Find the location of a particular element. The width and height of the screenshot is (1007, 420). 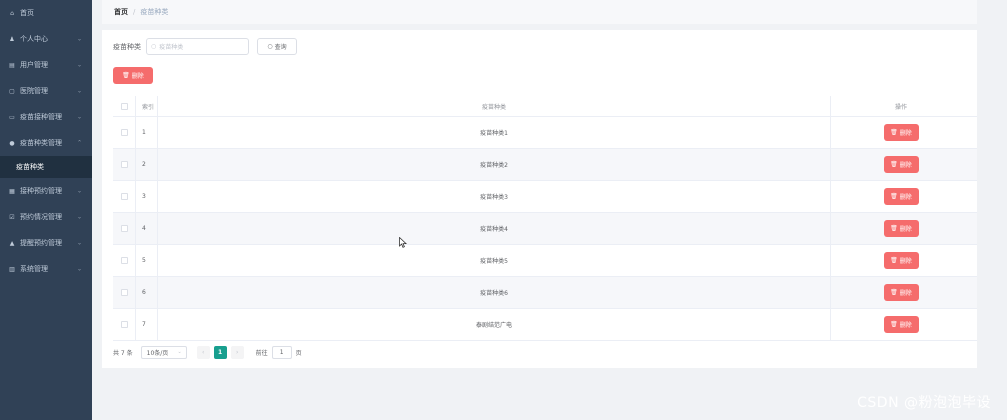

sidebar-subitem-vaccine-type: 疫苗种类 is located at coordinates (46, 167).